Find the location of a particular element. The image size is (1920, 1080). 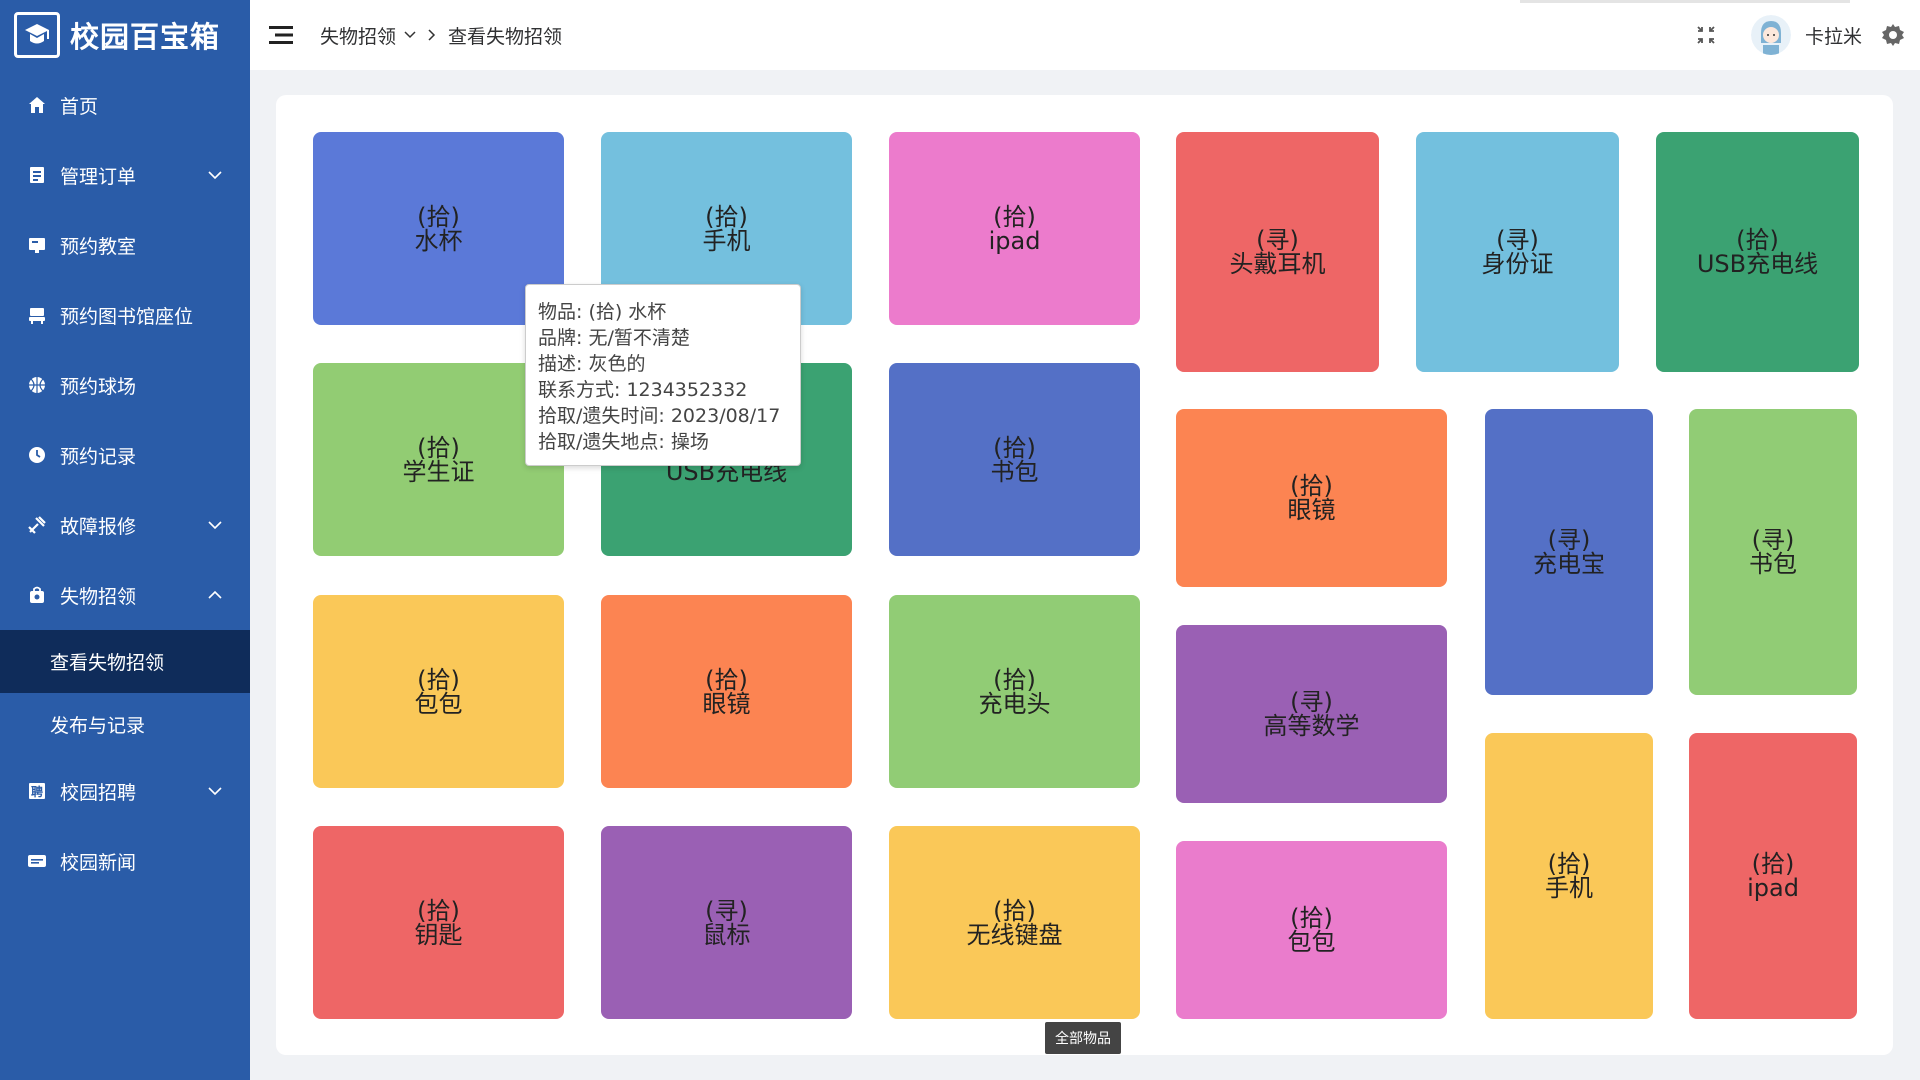

breadcrumb-lost-found: 失物招领 is located at coordinates (368, 35).